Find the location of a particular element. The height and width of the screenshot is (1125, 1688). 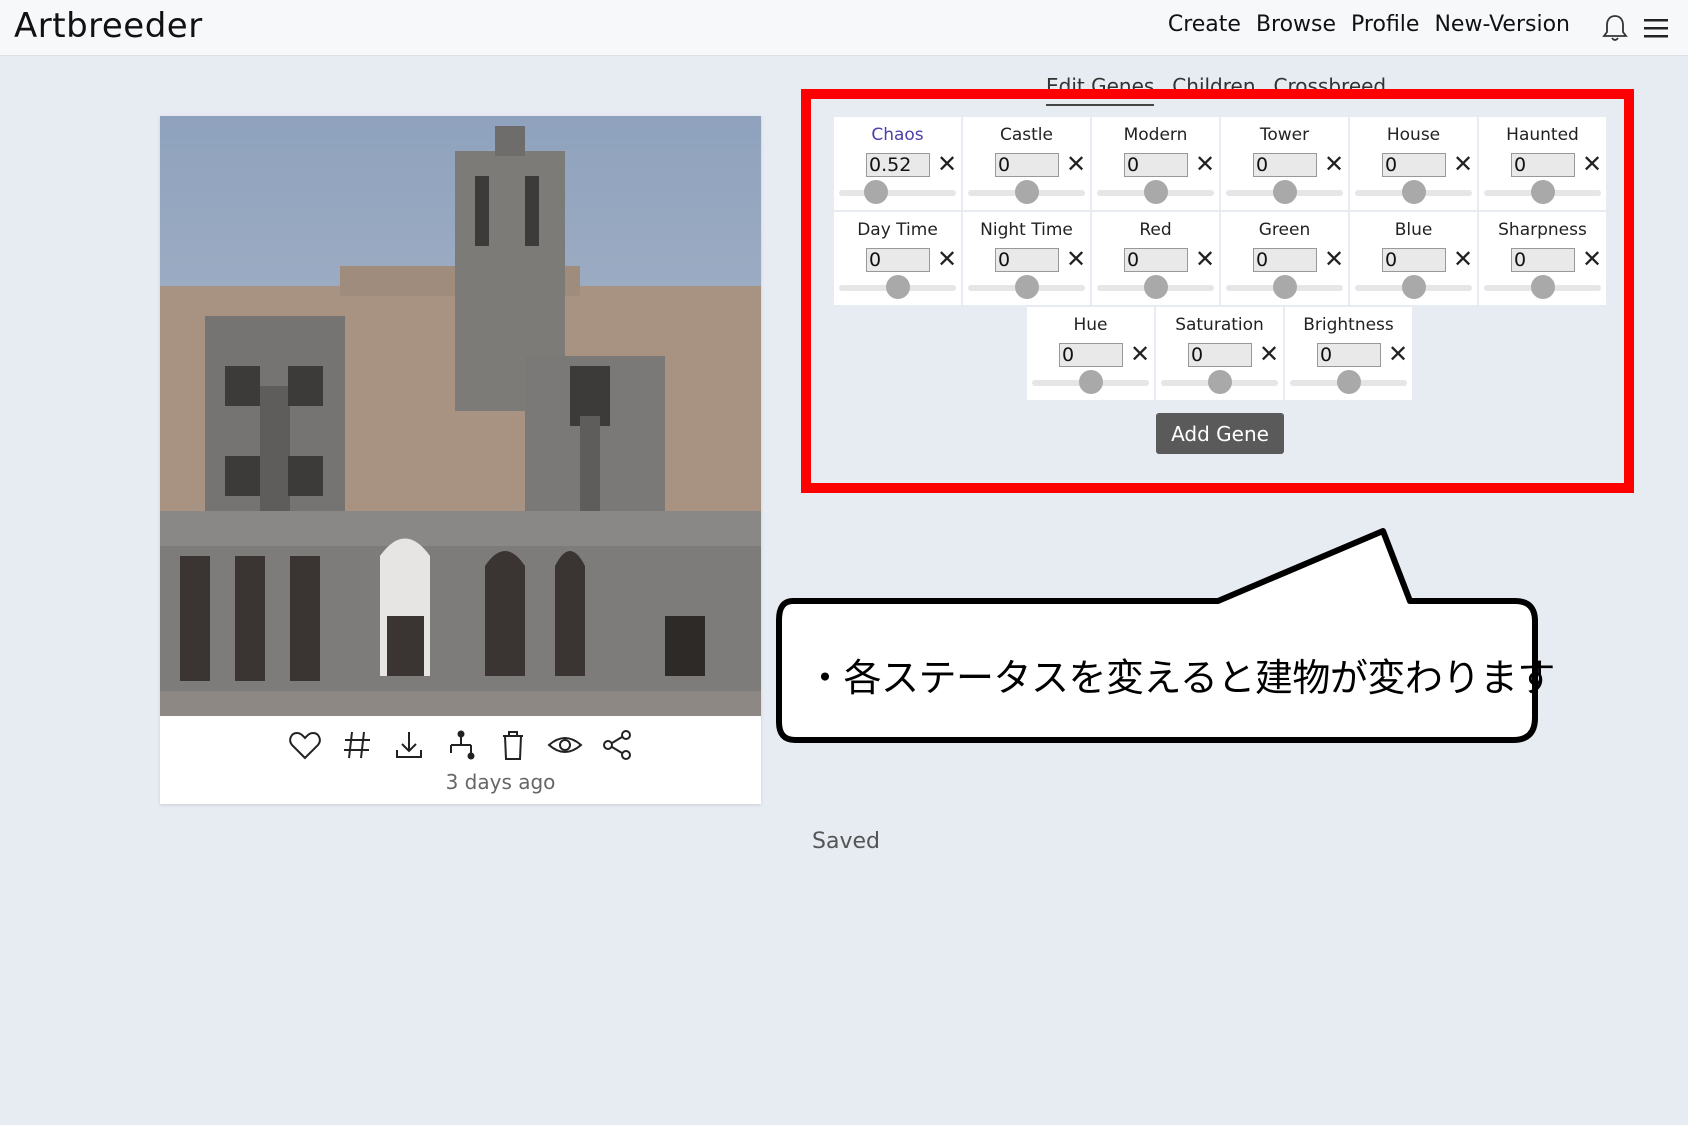

eye-icon is located at coordinates (565, 745).